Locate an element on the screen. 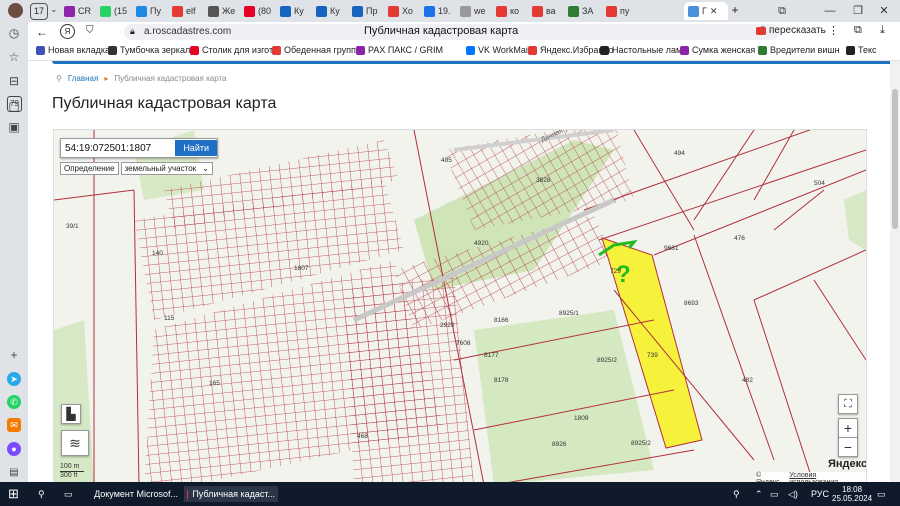 This screenshot has height=506, width=900. fullscreen-button: ⛶ is located at coordinates (848, 404).